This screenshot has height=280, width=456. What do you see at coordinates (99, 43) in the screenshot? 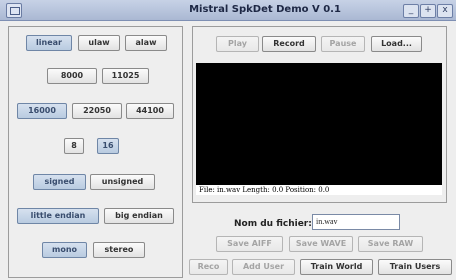
I see `encoding-ulaw-button: ulaw` at bounding box center [99, 43].